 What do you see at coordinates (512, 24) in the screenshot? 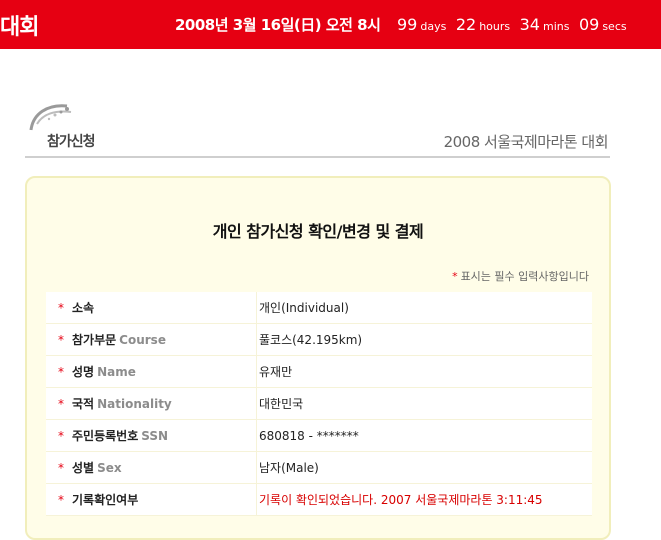
I see `countdown-timer: 99 days 22 hours 34 mins 09 secs` at bounding box center [512, 24].